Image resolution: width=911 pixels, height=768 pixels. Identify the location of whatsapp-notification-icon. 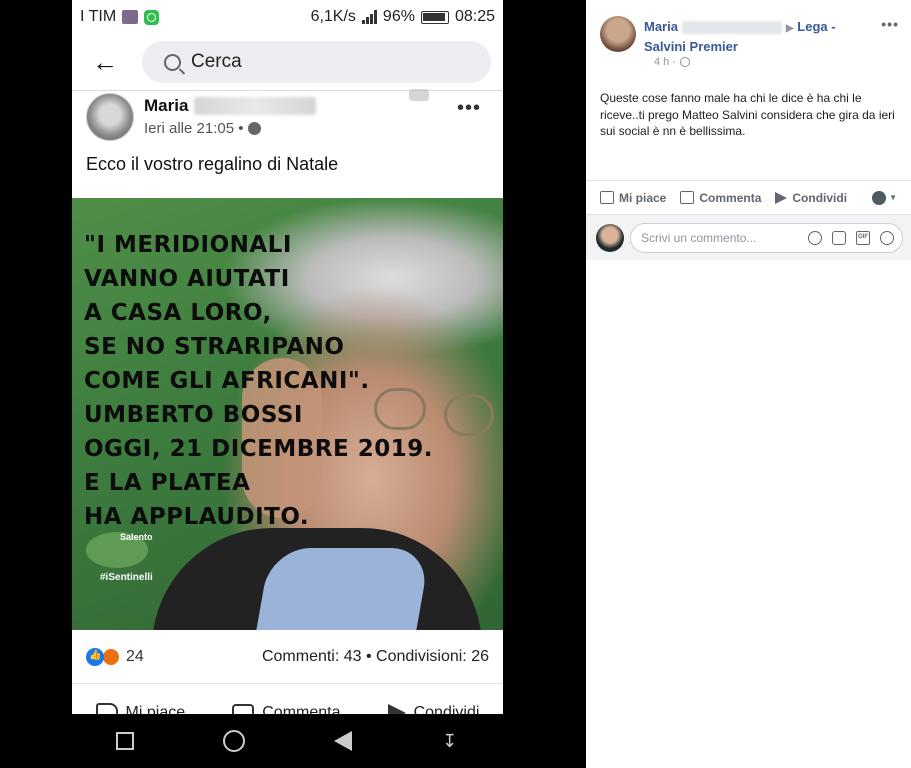
(152, 17).